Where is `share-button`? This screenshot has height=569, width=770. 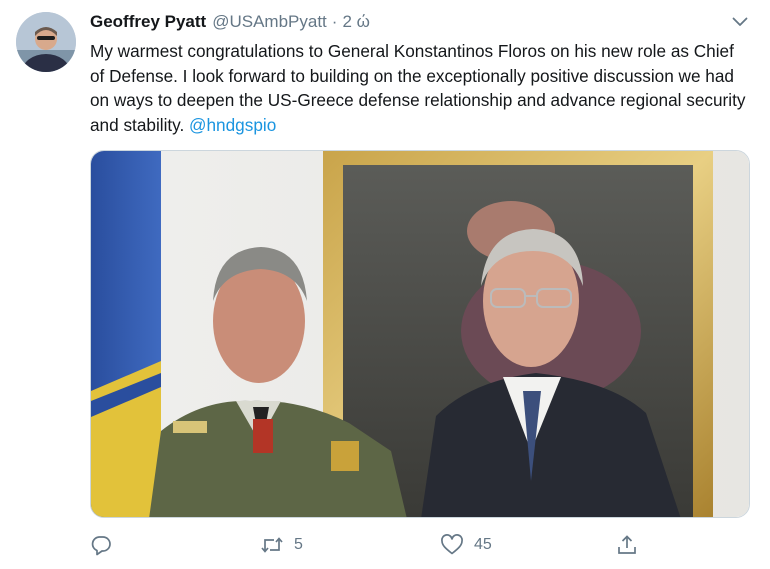 share-button is located at coordinates (627, 545).